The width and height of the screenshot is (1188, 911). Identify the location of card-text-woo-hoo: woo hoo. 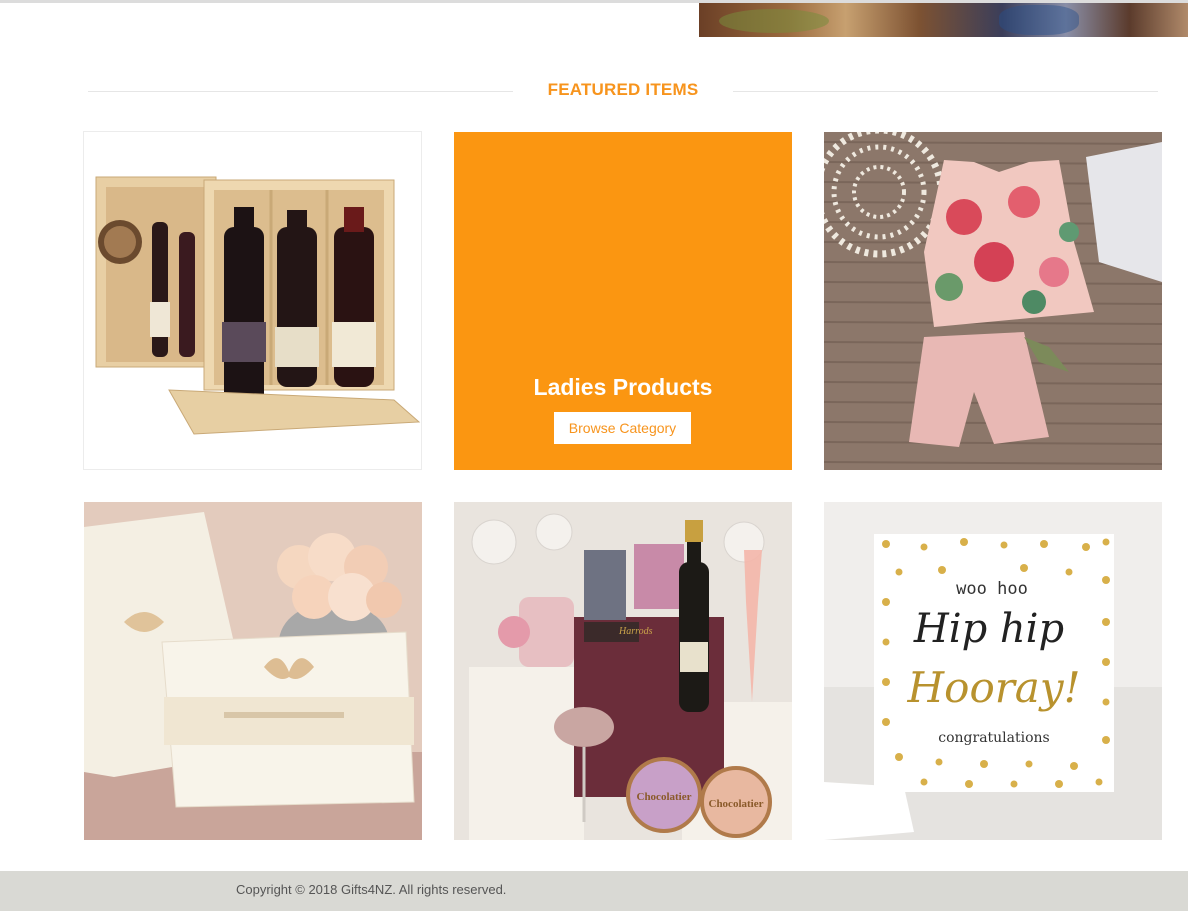
(992, 589).